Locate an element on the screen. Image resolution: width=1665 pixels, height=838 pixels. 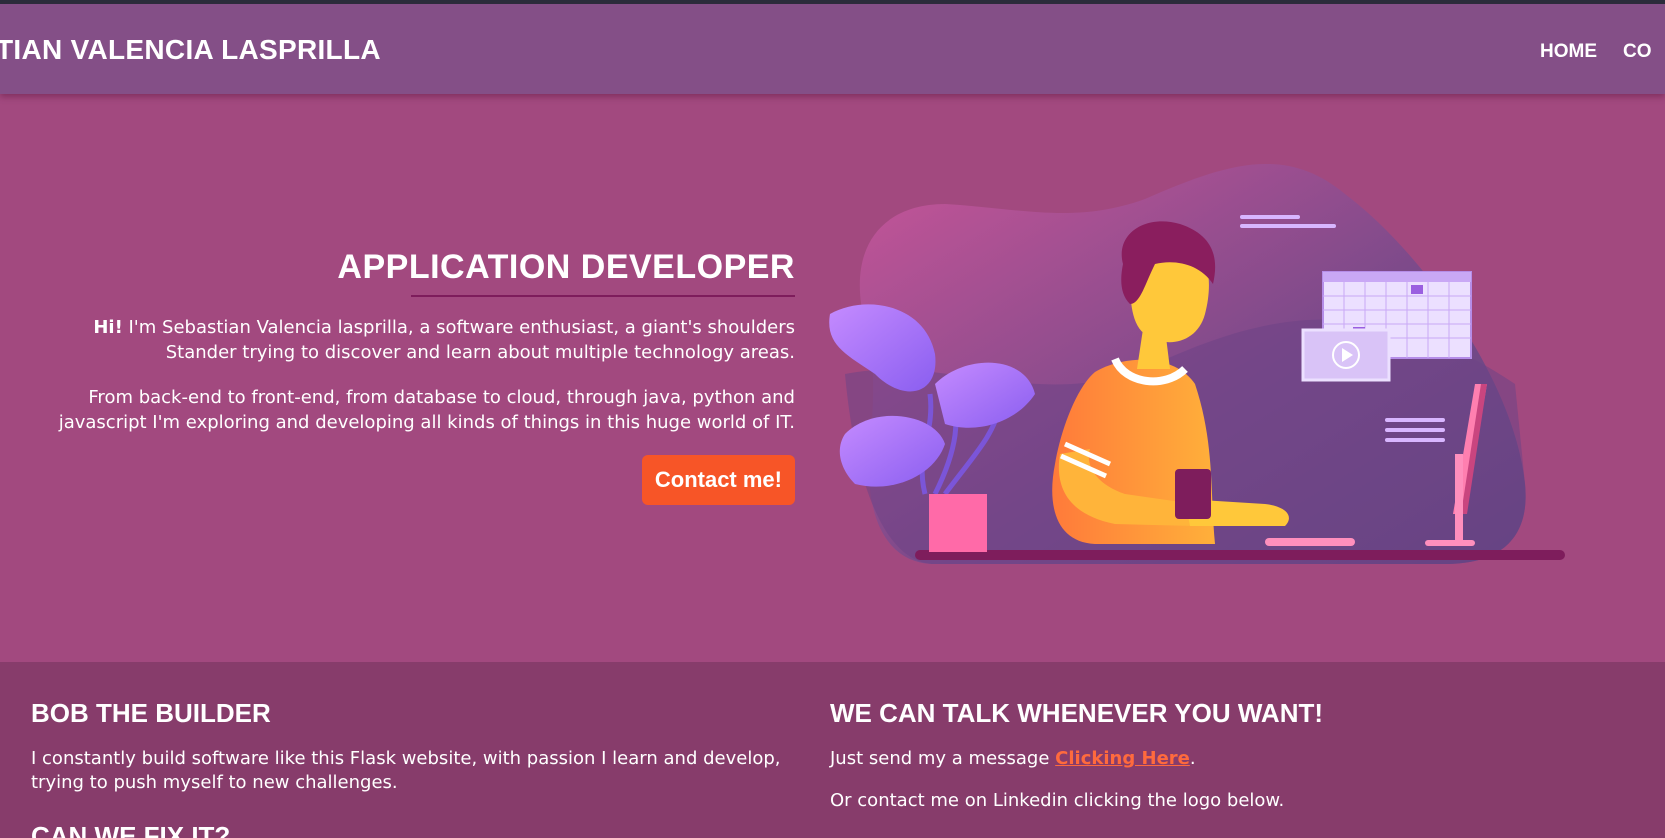
contact-me-button: Contact me! is located at coordinates (718, 480).